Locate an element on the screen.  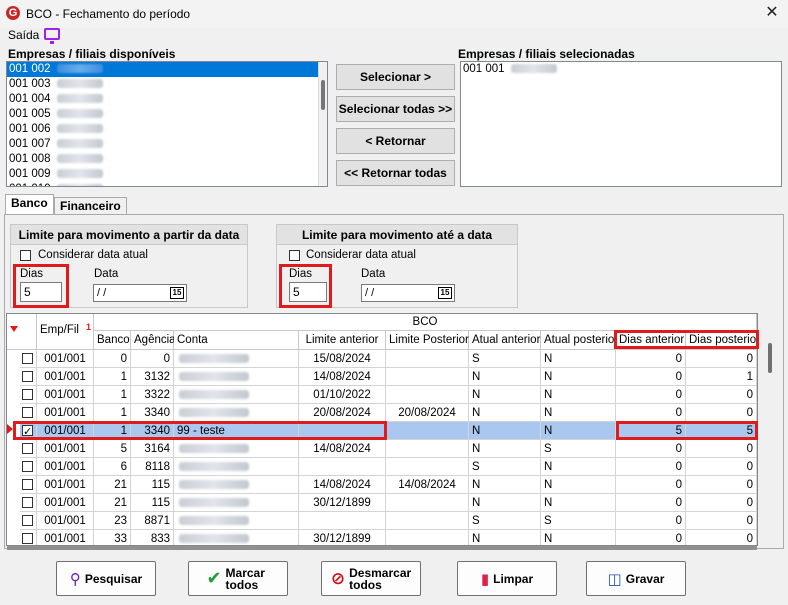
menu-saida: Saída is located at coordinates (23, 35).